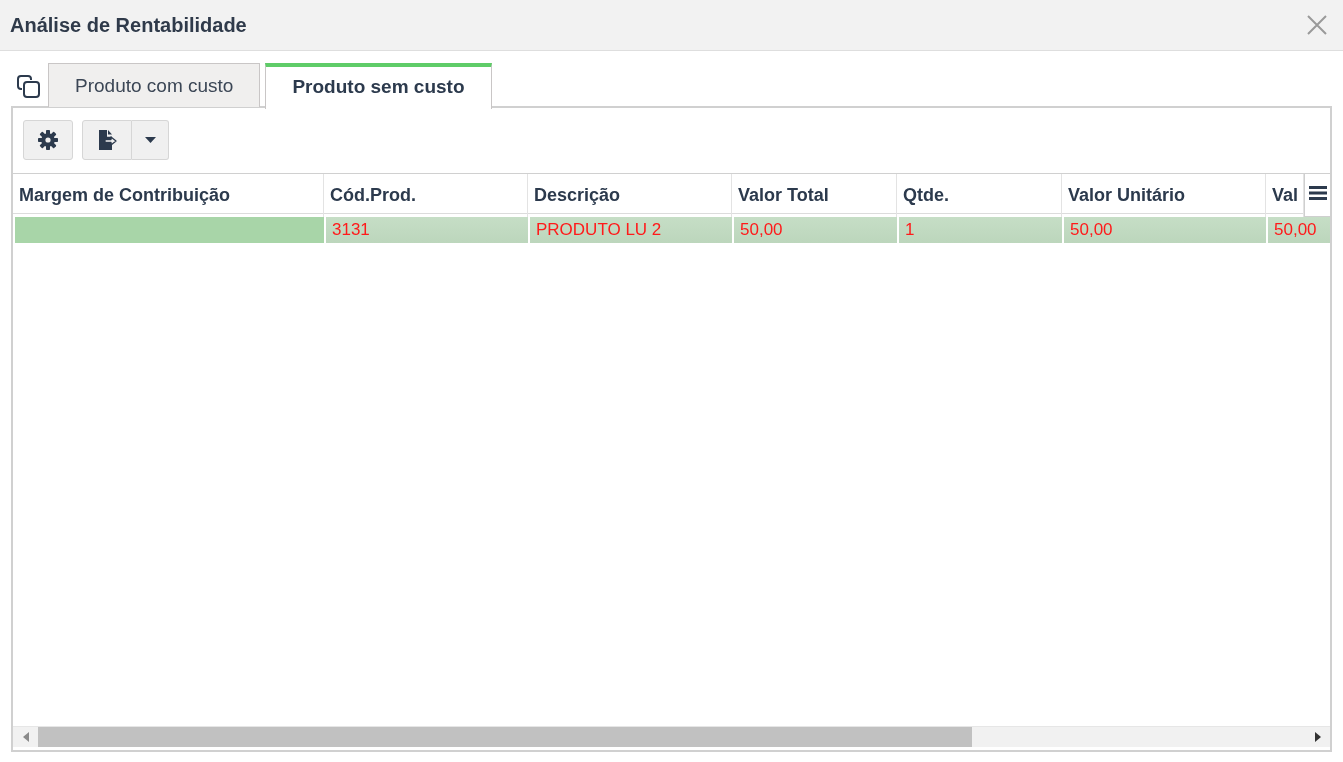 Image resolution: width=1343 pixels, height=762 pixels. I want to click on file-export-icon, so click(107, 140).